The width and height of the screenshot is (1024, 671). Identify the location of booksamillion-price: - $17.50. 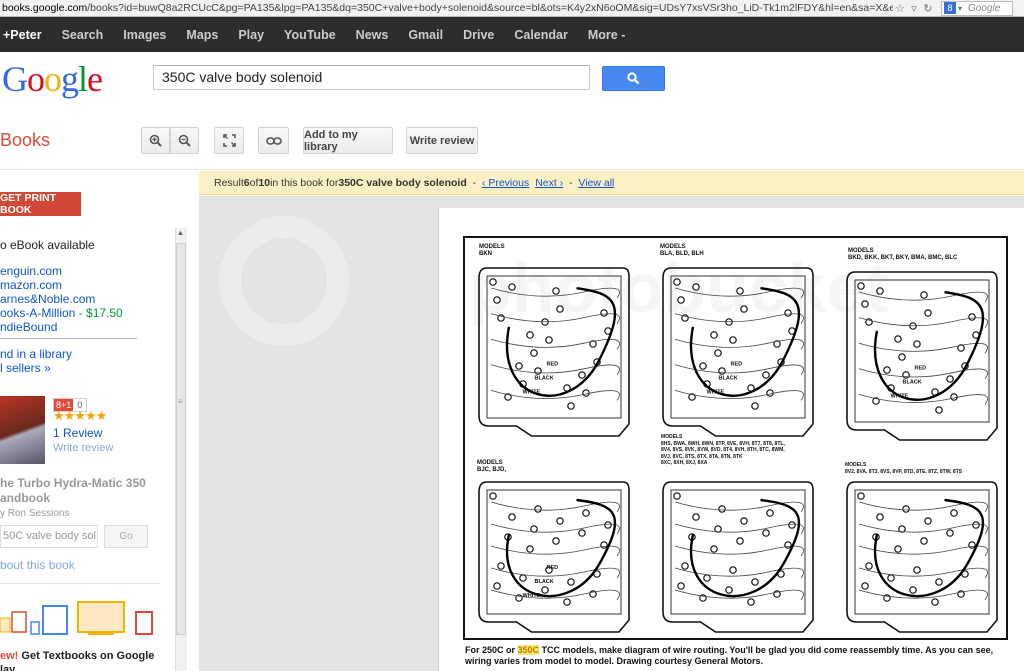
(99, 313).